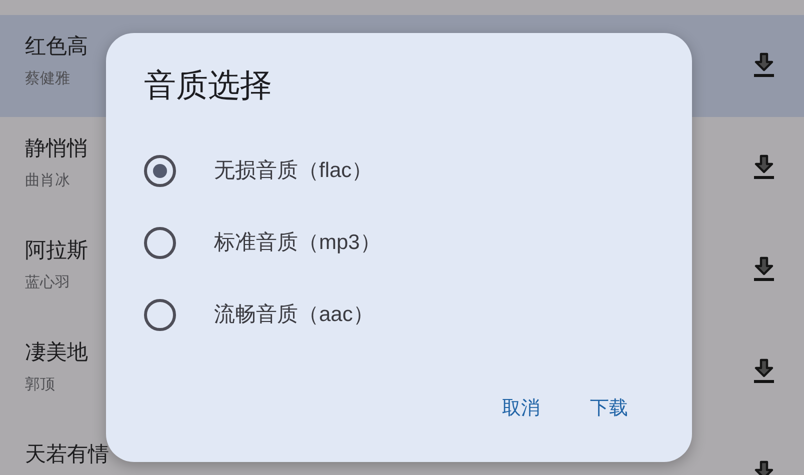 The width and height of the screenshot is (804, 475). I want to click on quality-option: 无损音质（flac）, so click(399, 171).